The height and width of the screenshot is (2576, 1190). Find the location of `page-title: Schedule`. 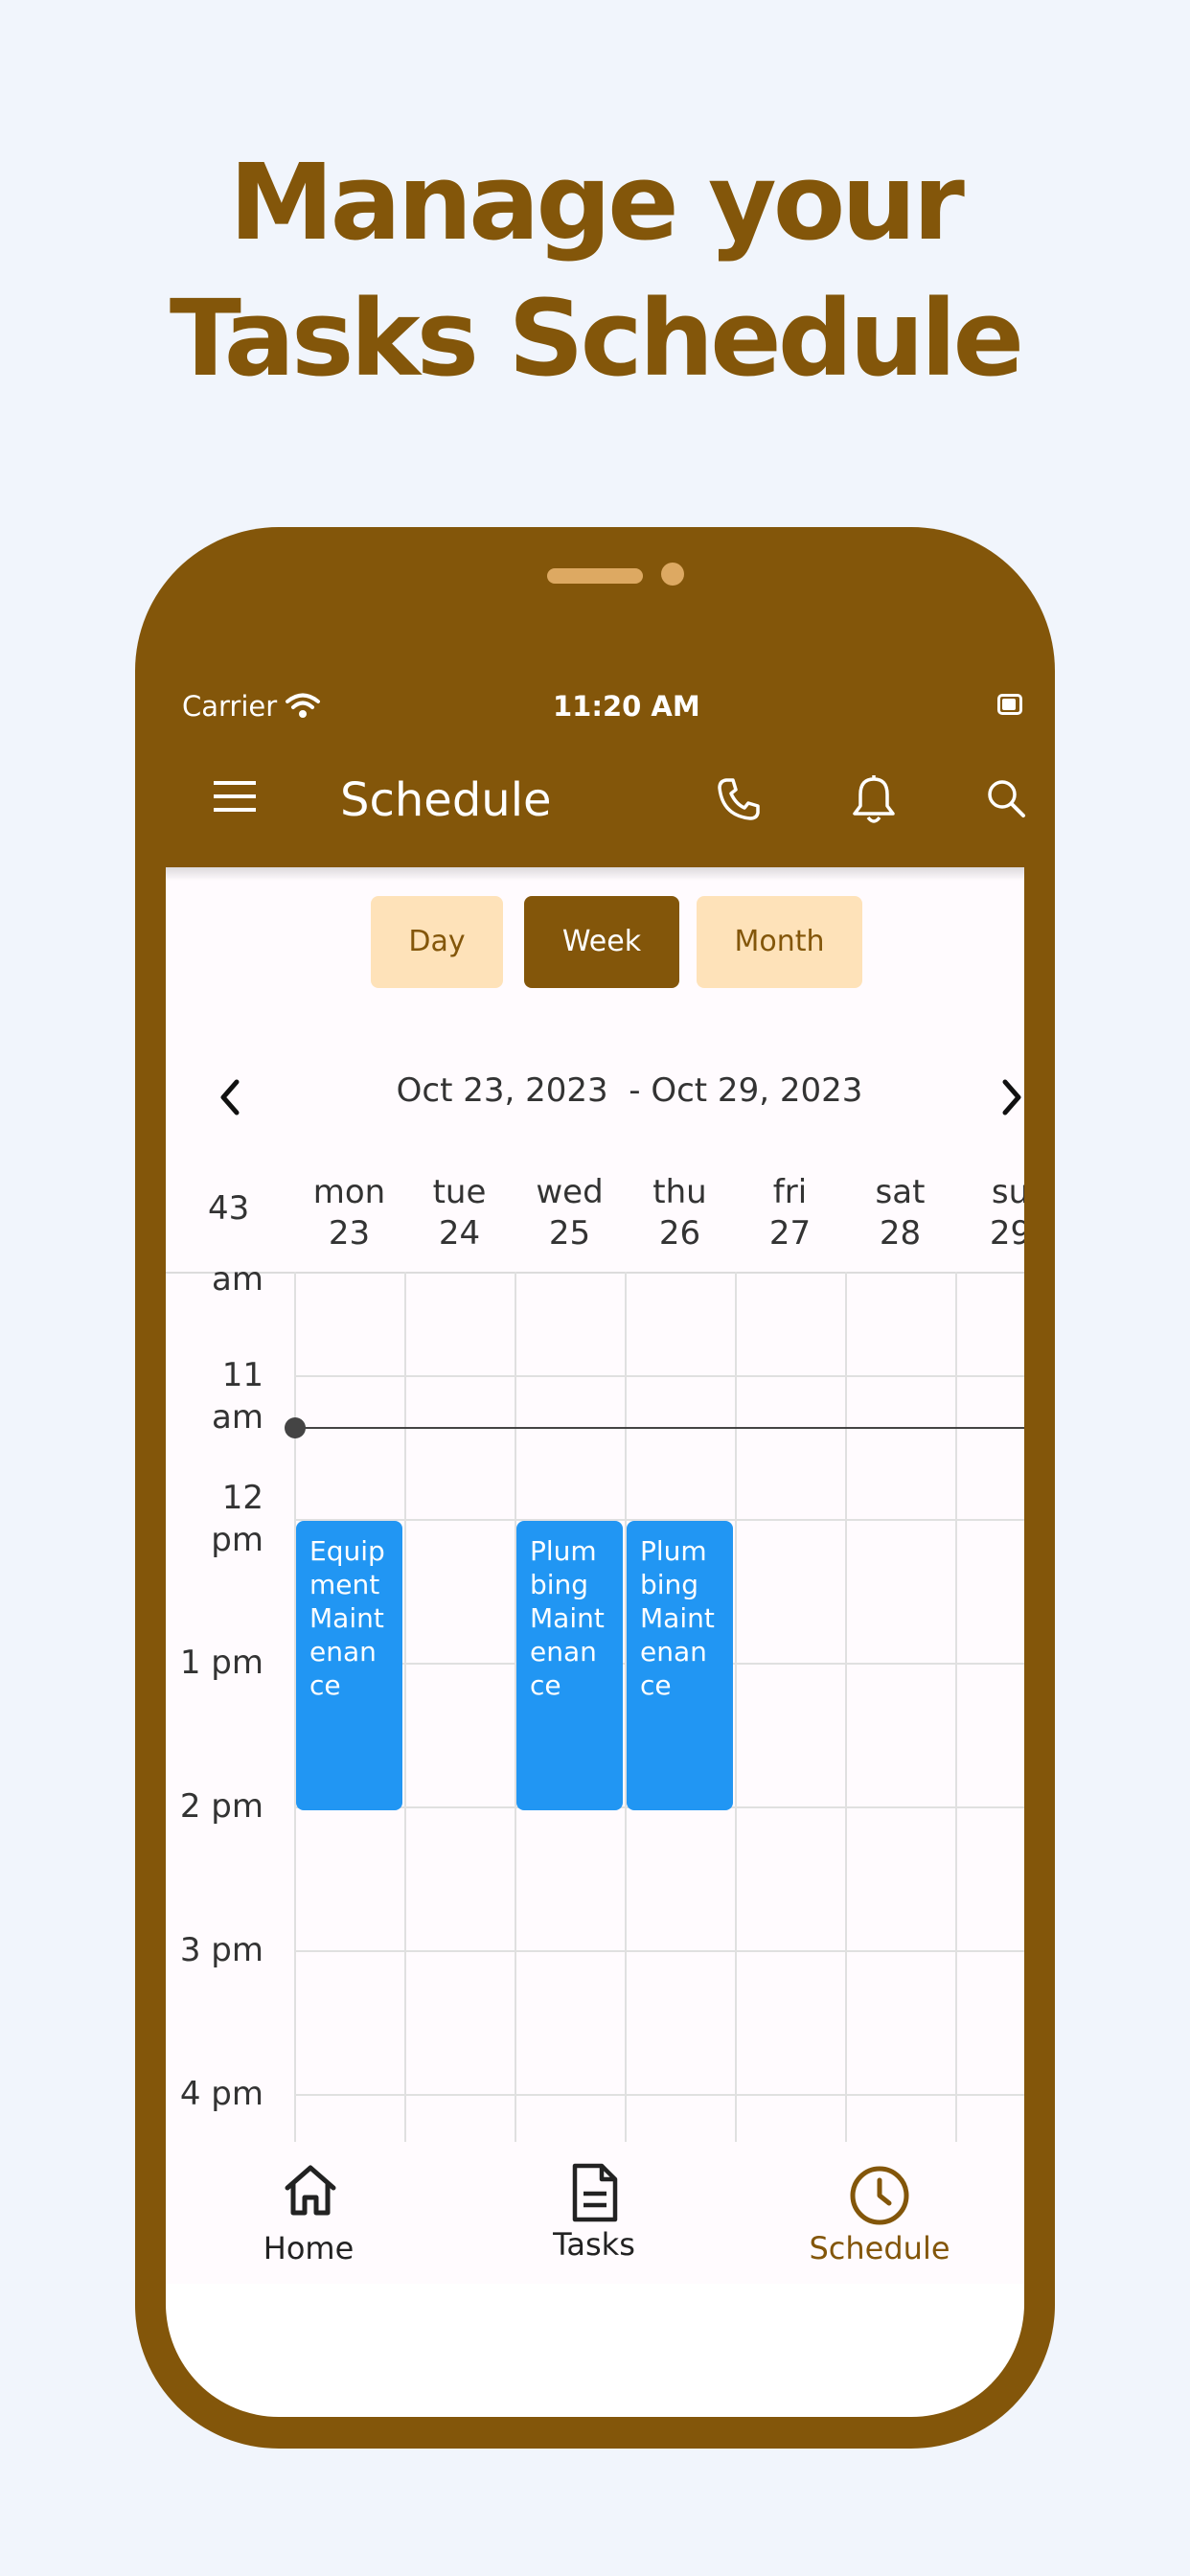

page-title: Schedule is located at coordinates (446, 800).